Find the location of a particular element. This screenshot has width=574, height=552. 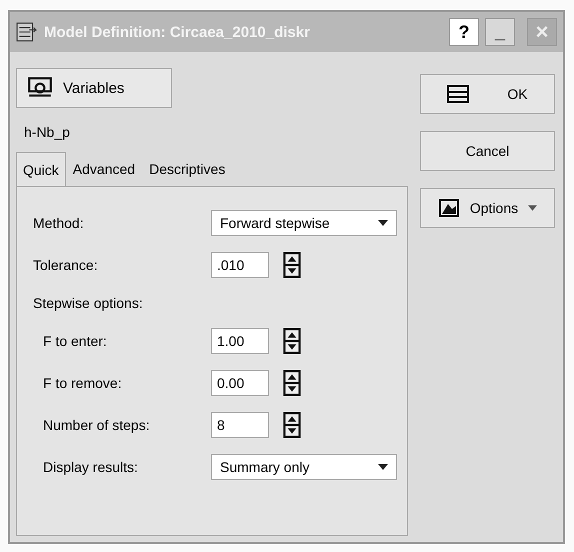

chart-icon is located at coordinates (449, 208).